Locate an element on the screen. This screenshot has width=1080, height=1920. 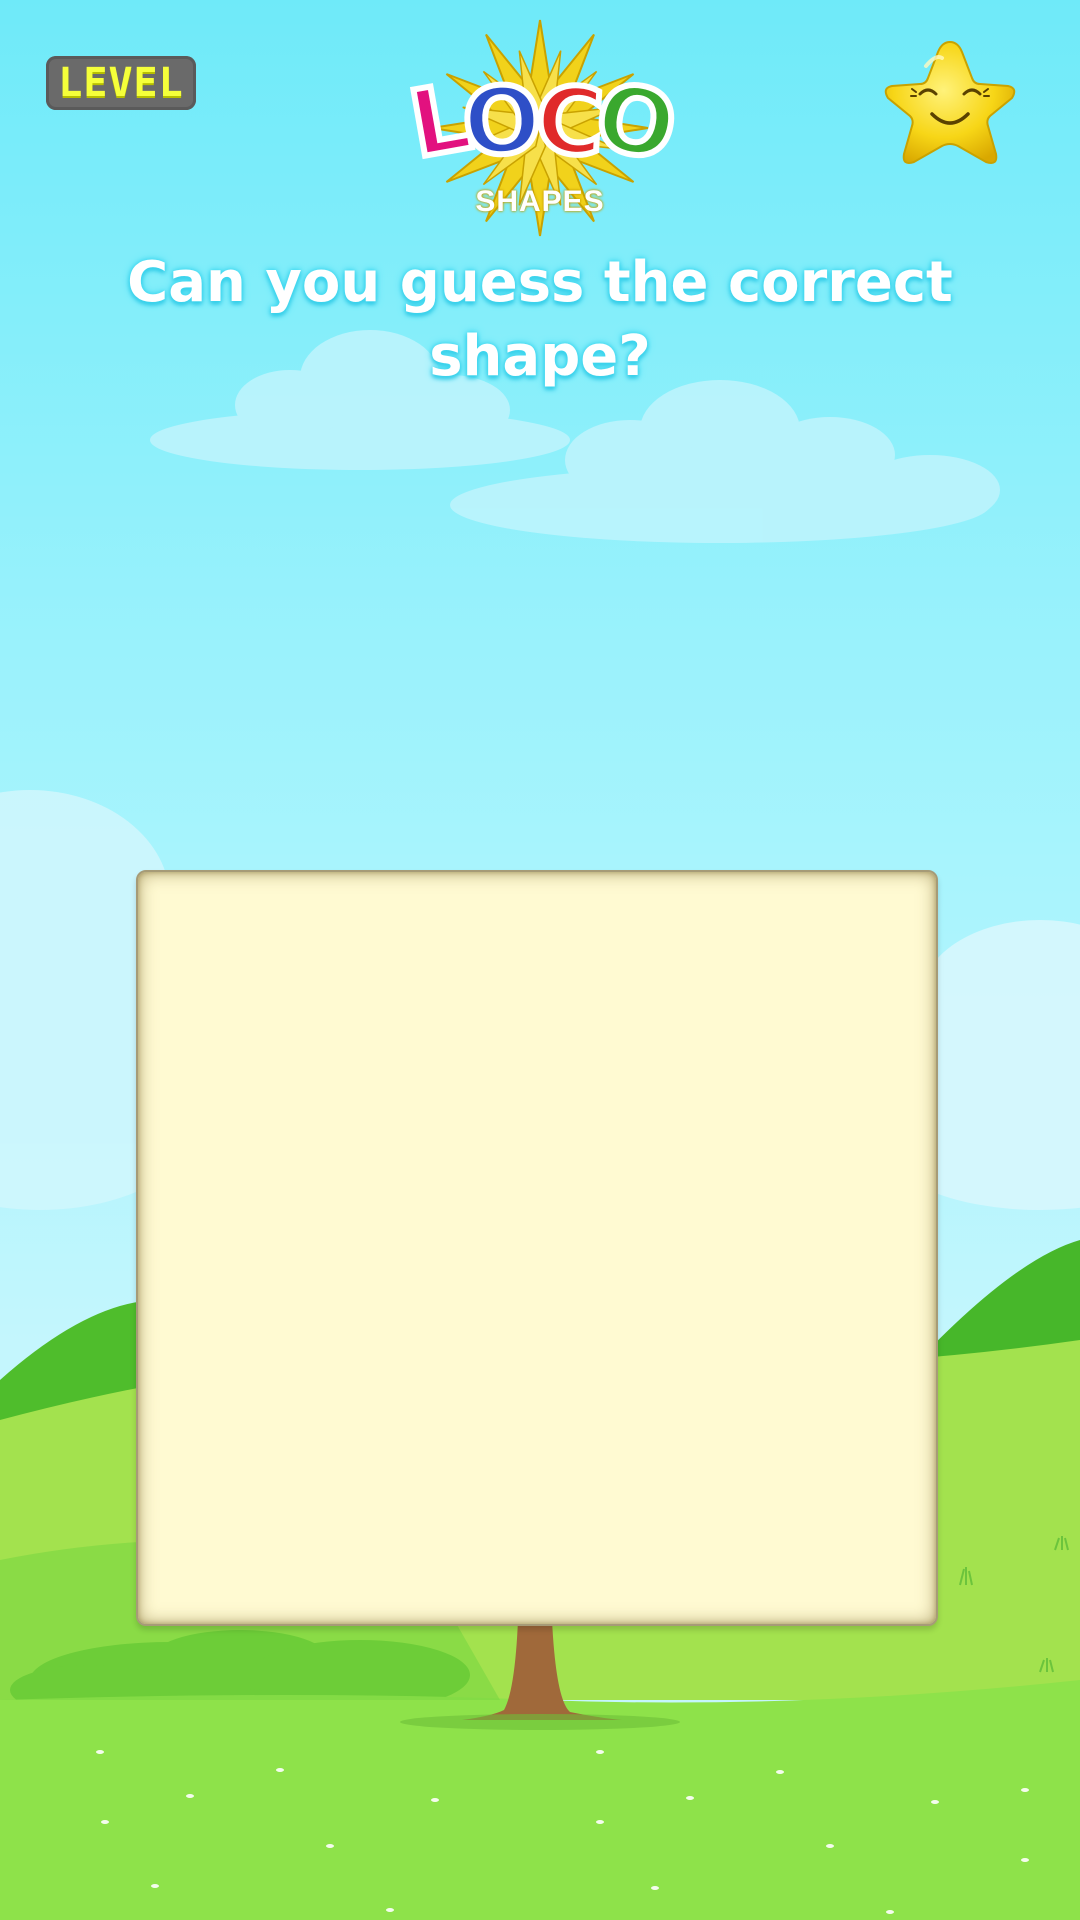
star-button is located at coordinates (950, 106).